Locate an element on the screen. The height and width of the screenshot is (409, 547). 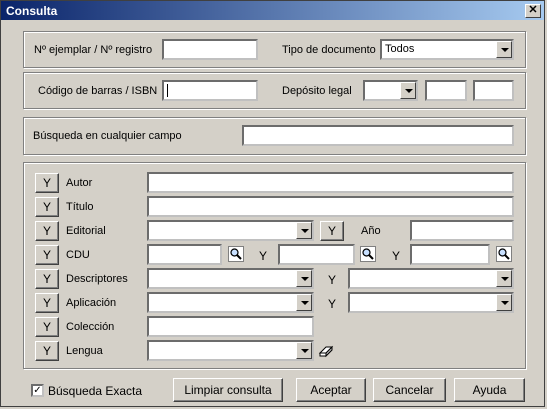
text-cursor is located at coordinates (167, 90).